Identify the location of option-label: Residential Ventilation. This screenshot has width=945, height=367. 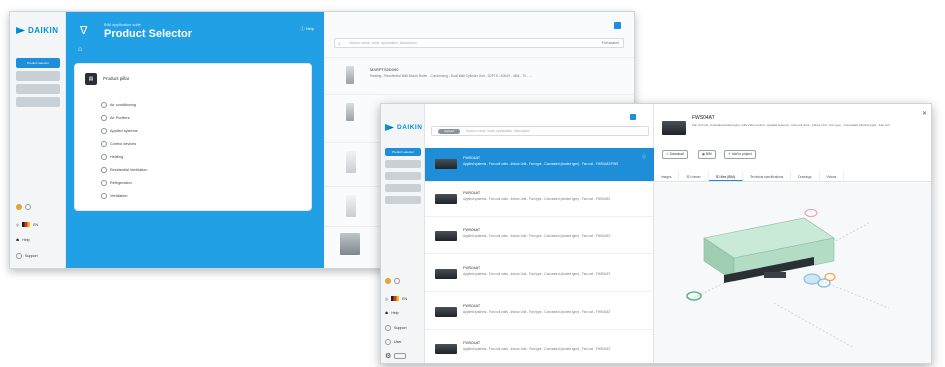
(129, 170).